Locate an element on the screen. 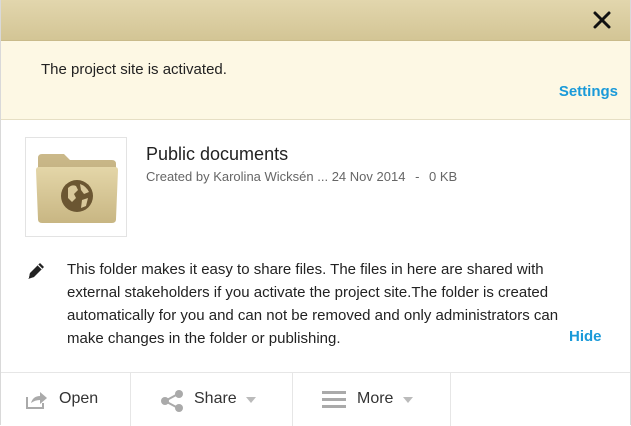 The width and height of the screenshot is (631, 426). open-arrow-icon is located at coordinates (36, 400).